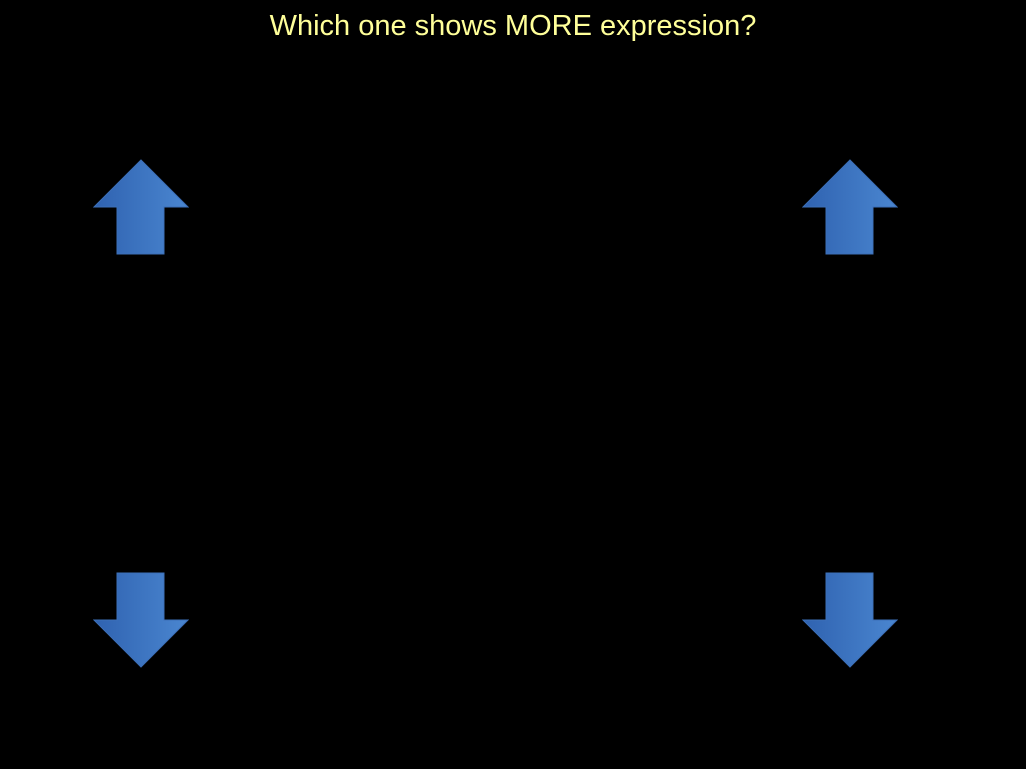 This screenshot has height=769, width=1026. I want to click on right-down-arrow-button, so click(850, 620).